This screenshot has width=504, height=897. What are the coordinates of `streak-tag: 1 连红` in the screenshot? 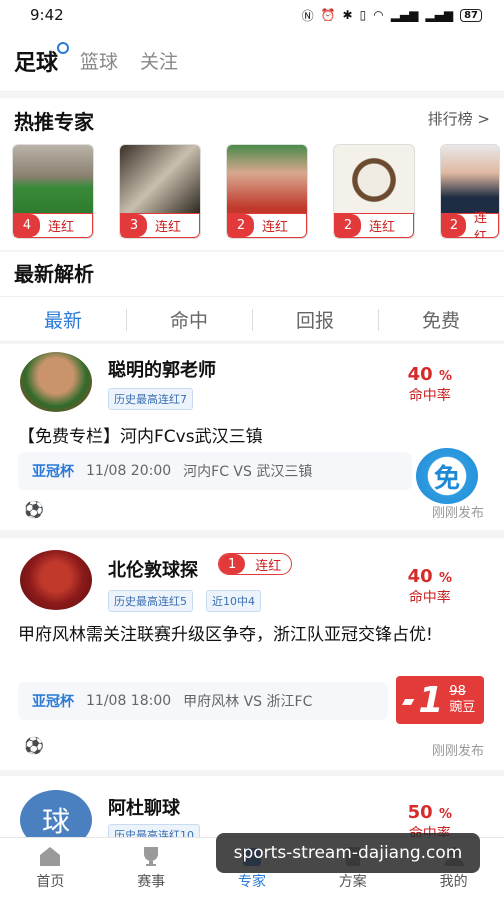 It's located at (255, 564).